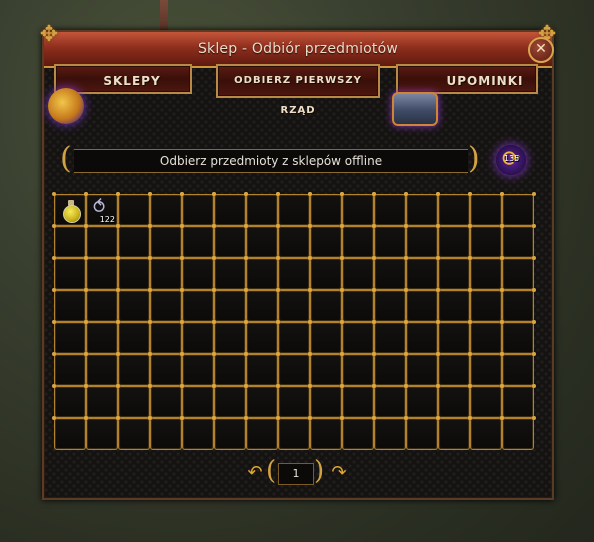  I want to click on grid-slot: ⥀ 122, so click(102, 209).